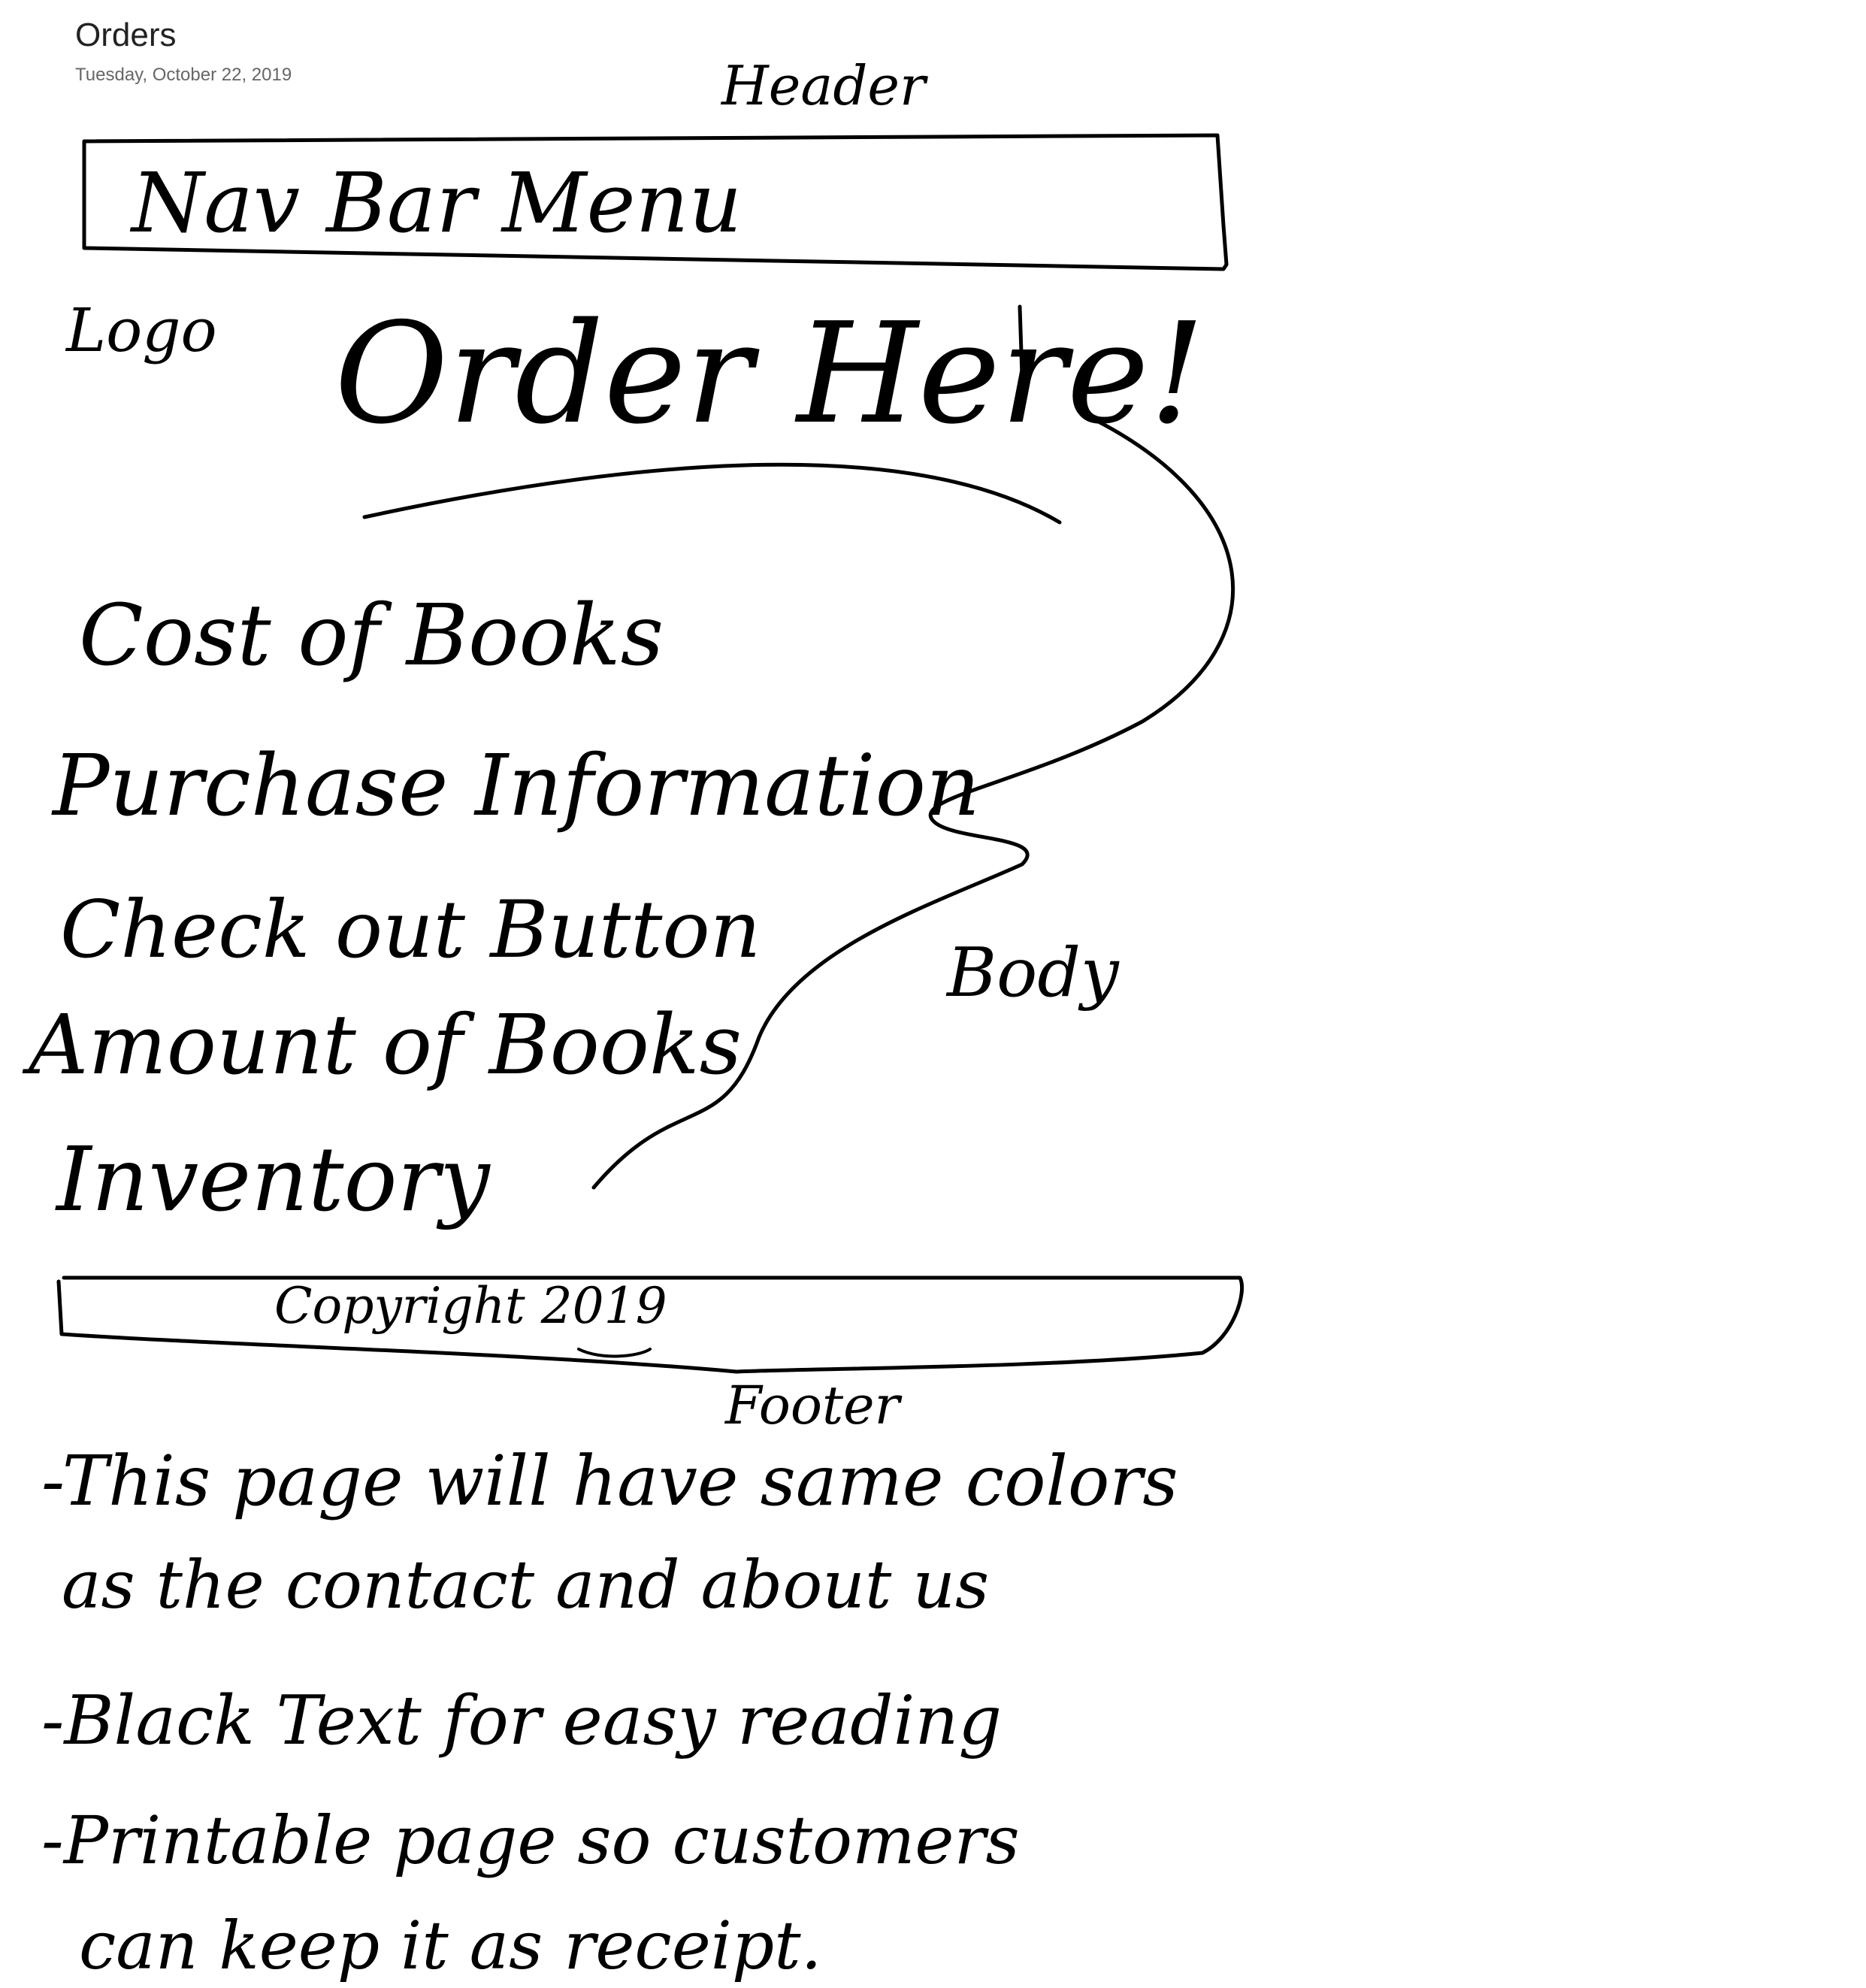 Image resolution: width=1866 pixels, height=1988 pixels. What do you see at coordinates (371, 636) in the screenshot?
I see `body-item-cost-of-books: Cost of Books` at bounding box center [371, 636].